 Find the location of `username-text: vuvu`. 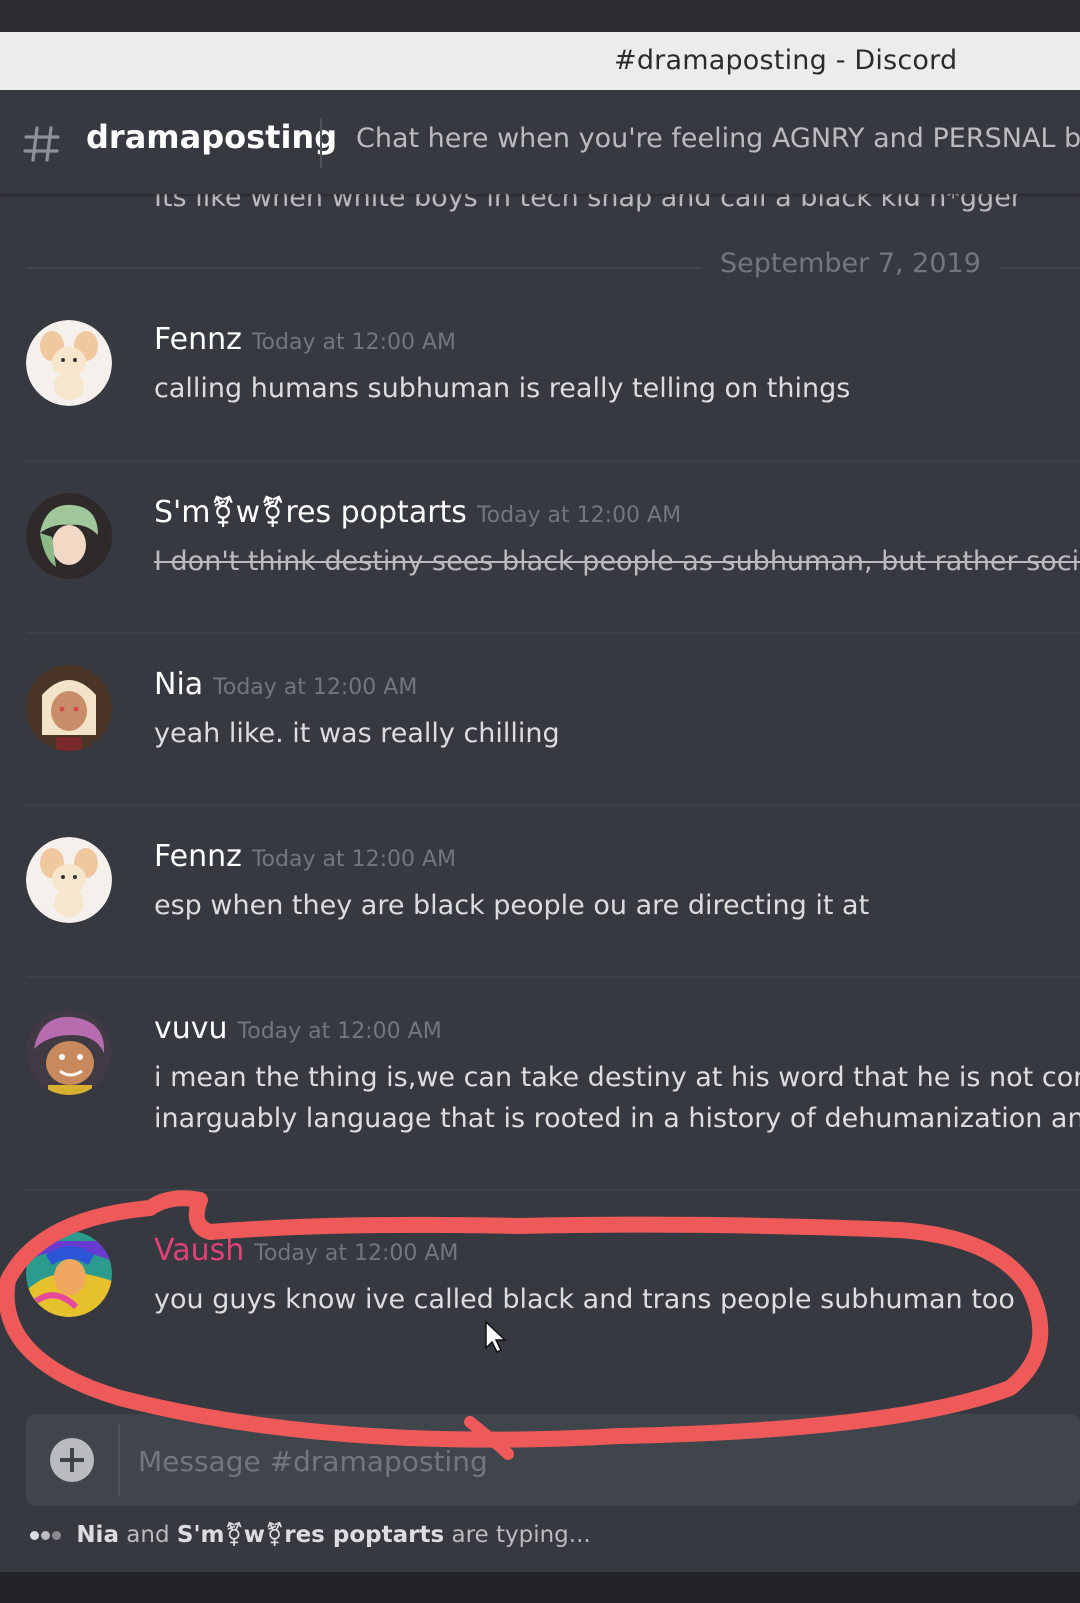

username-text: vuvu is located at coordinates (191, 1028).